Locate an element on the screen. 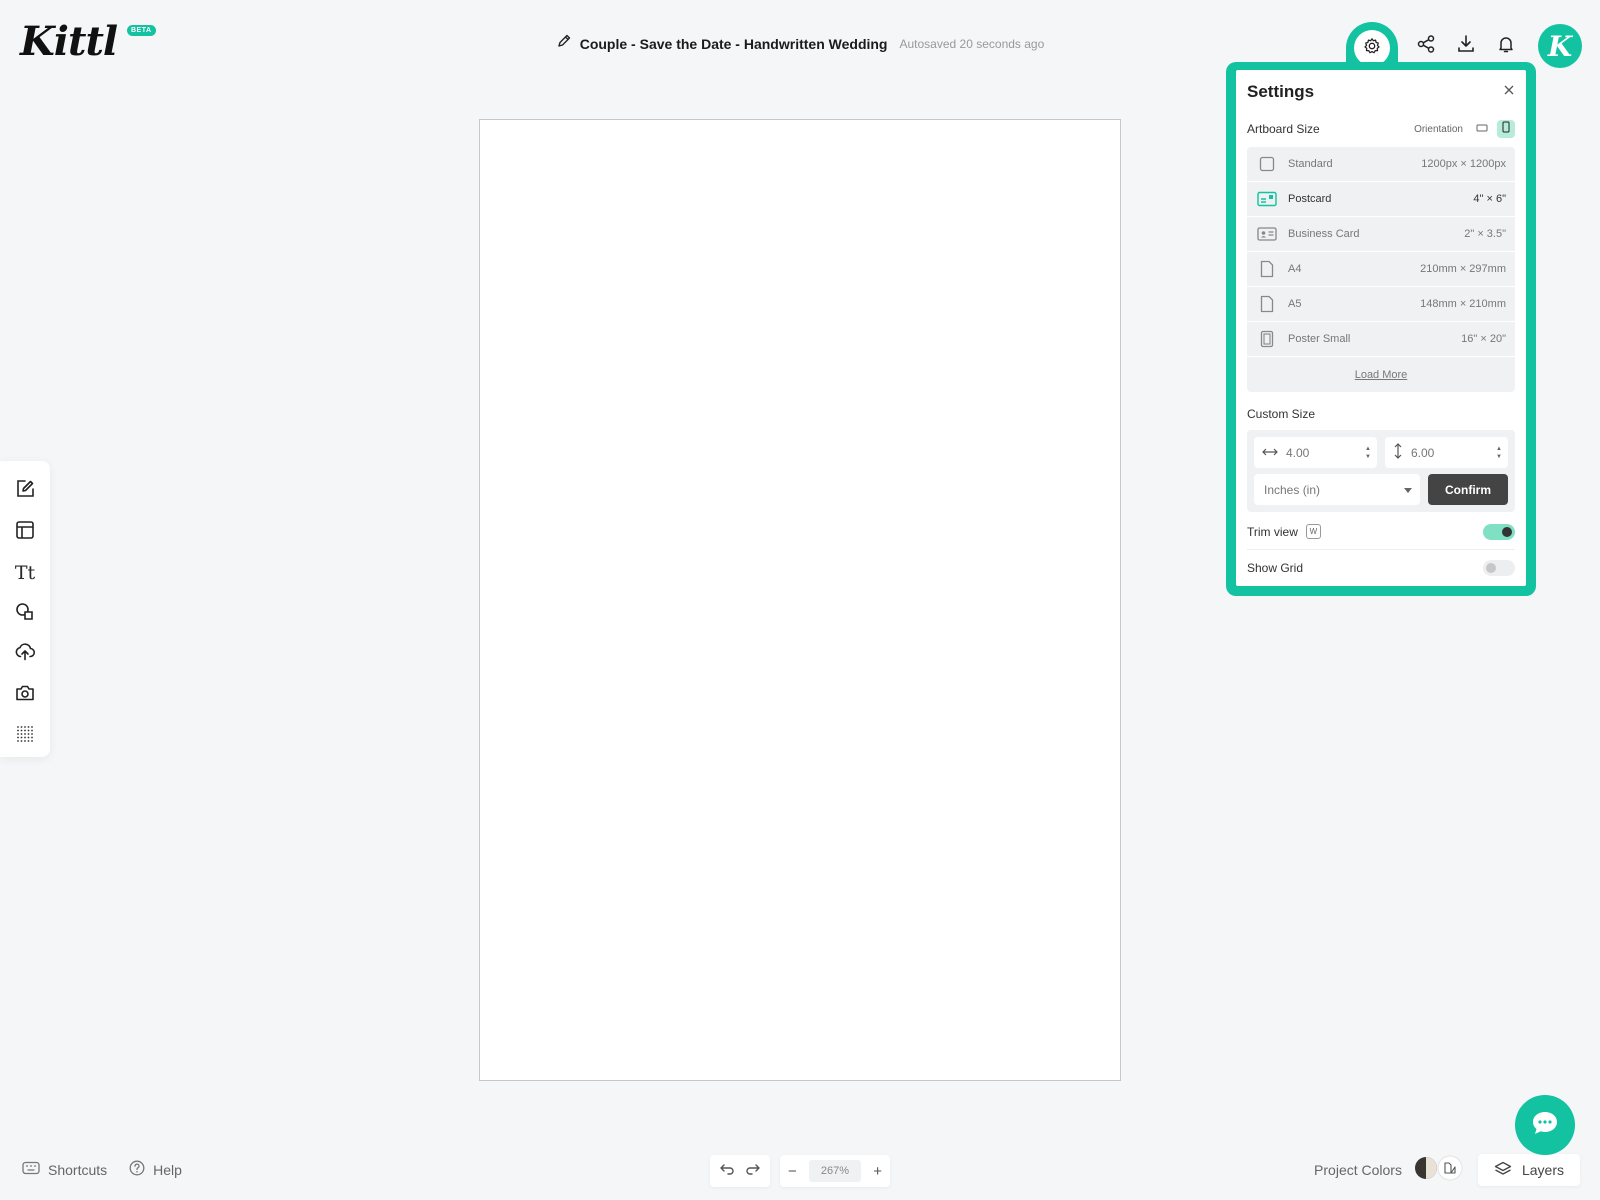  bell-icon is located at coordinates (1506, 46).